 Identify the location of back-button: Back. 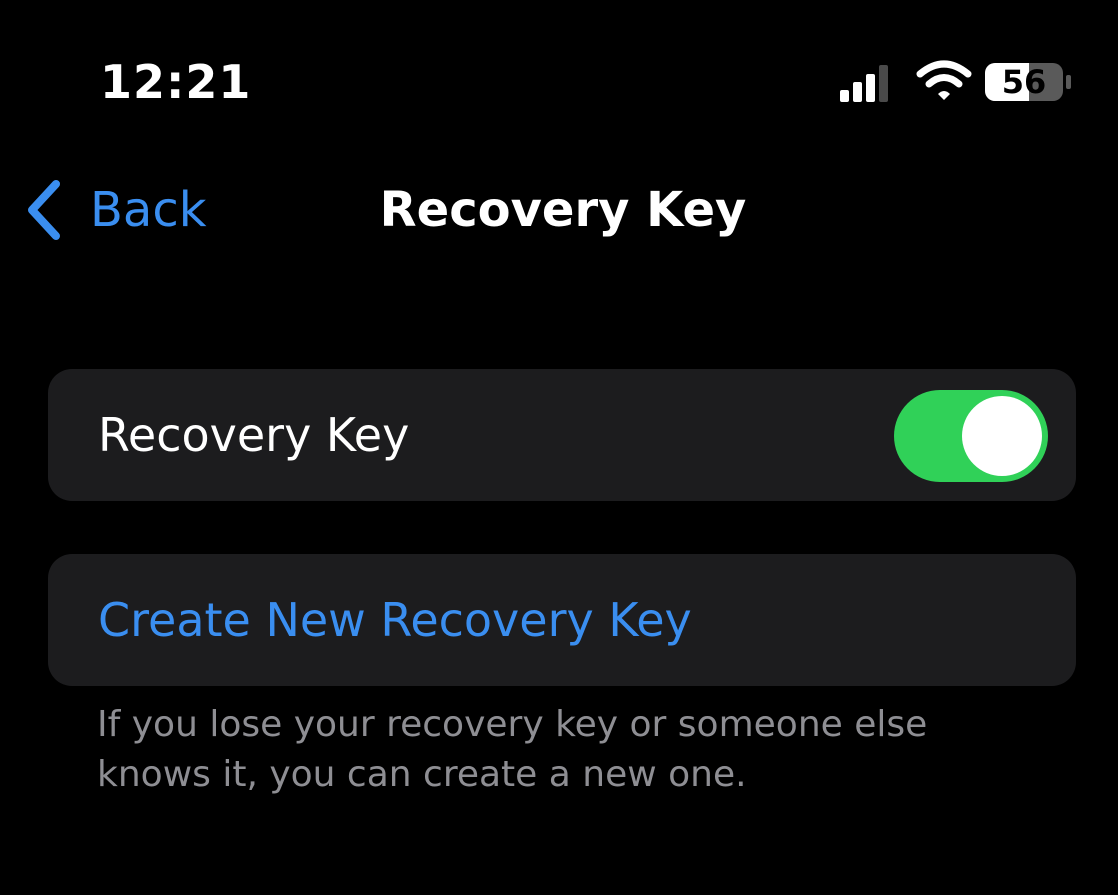
(116, 210).